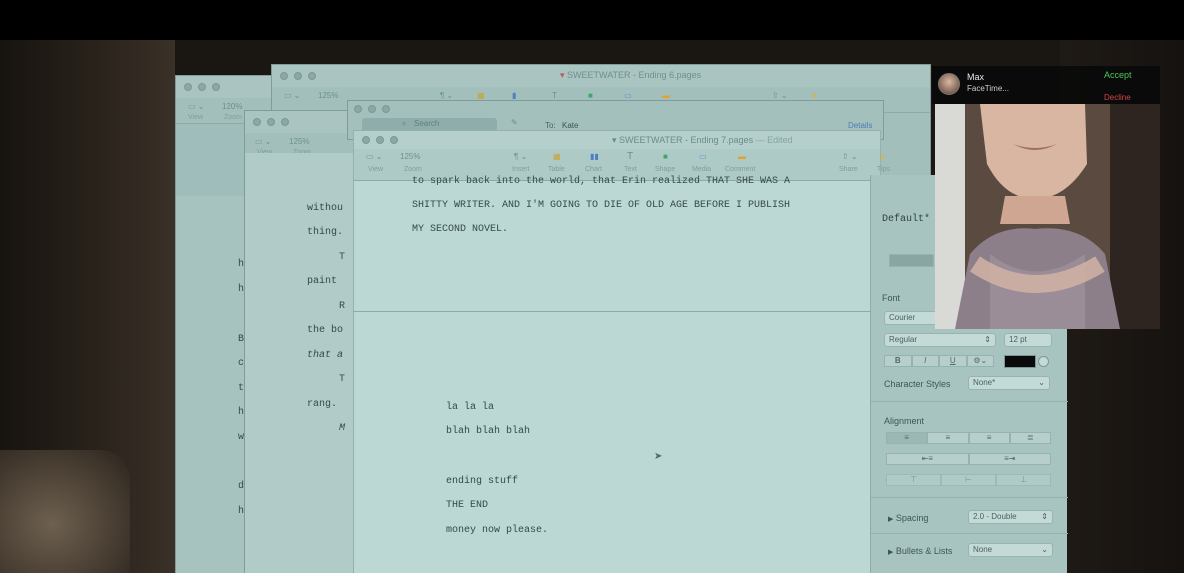  I want to click on font-style-select: Regular ⇕, so click(940, 340).